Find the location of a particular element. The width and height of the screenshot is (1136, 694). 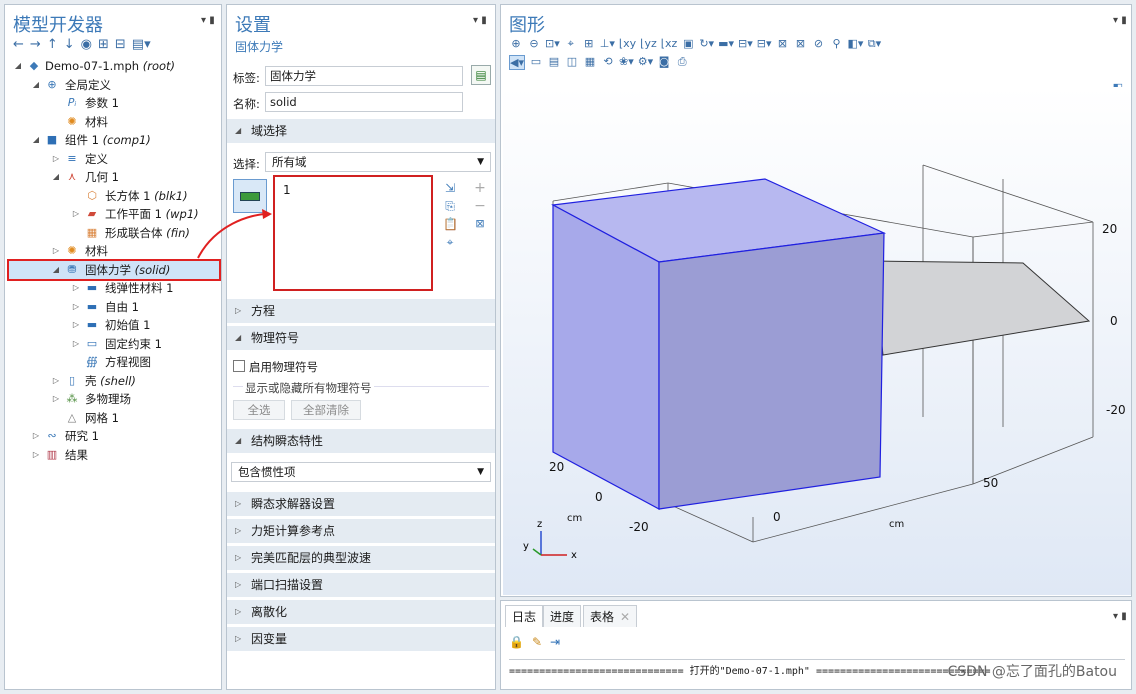

tree-node-workplane: ▷ ▰ 工作平面 1 (wp1) is located at coordinates (113, 214).